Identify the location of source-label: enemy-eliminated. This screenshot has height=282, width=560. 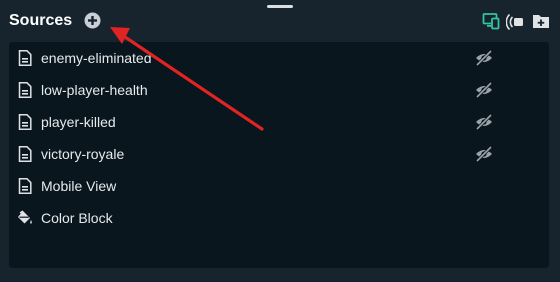
(96, 58).